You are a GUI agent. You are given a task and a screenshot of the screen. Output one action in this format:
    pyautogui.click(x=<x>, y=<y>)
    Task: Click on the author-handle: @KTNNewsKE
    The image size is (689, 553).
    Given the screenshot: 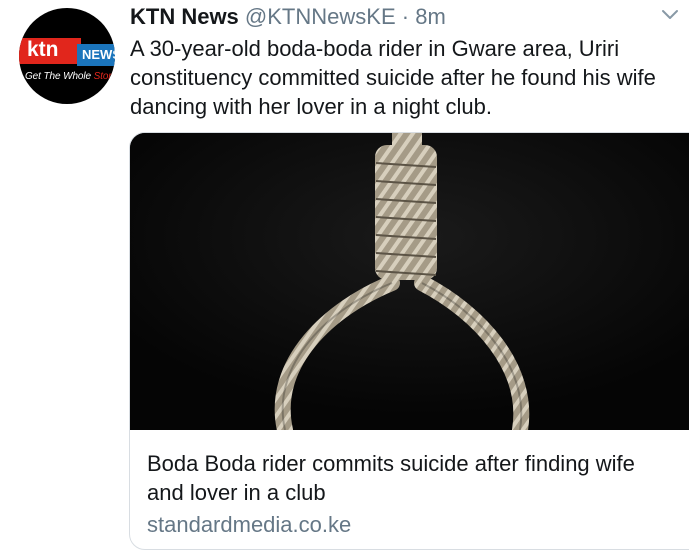 What is the action you would take?
    pyautogui.click(x=320, y=16)
    